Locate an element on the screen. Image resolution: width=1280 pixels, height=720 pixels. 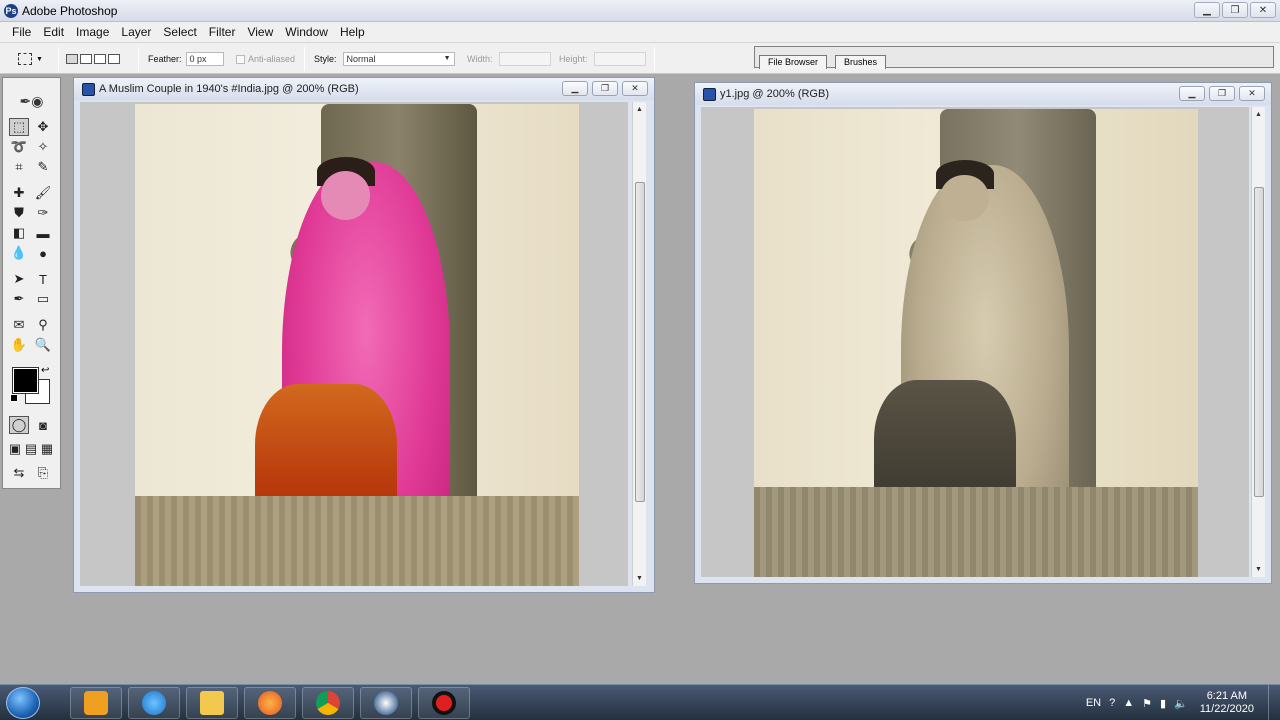
tab-file-browser: File Browser is located at coordinates (793, 62).